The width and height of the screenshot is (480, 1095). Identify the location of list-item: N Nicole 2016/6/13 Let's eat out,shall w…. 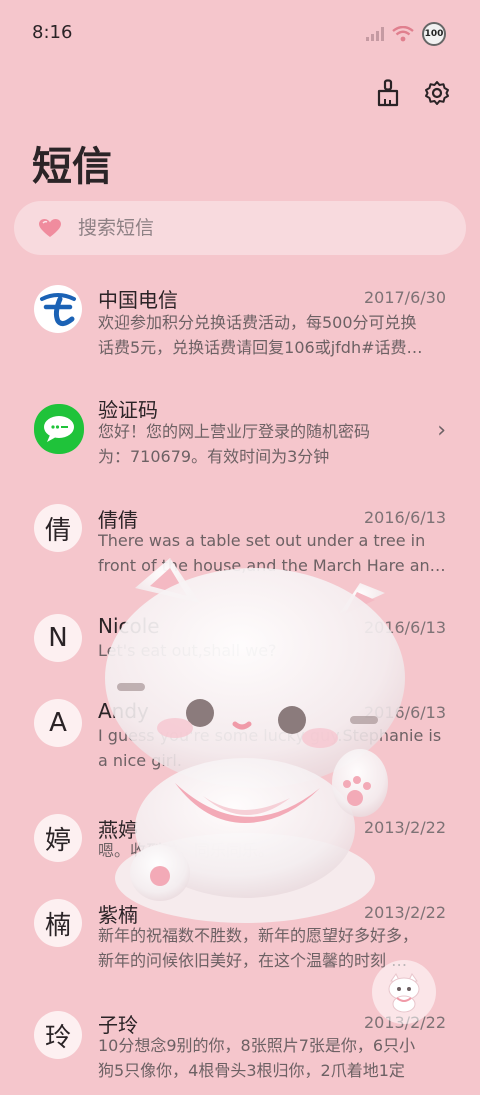
(240, 640).